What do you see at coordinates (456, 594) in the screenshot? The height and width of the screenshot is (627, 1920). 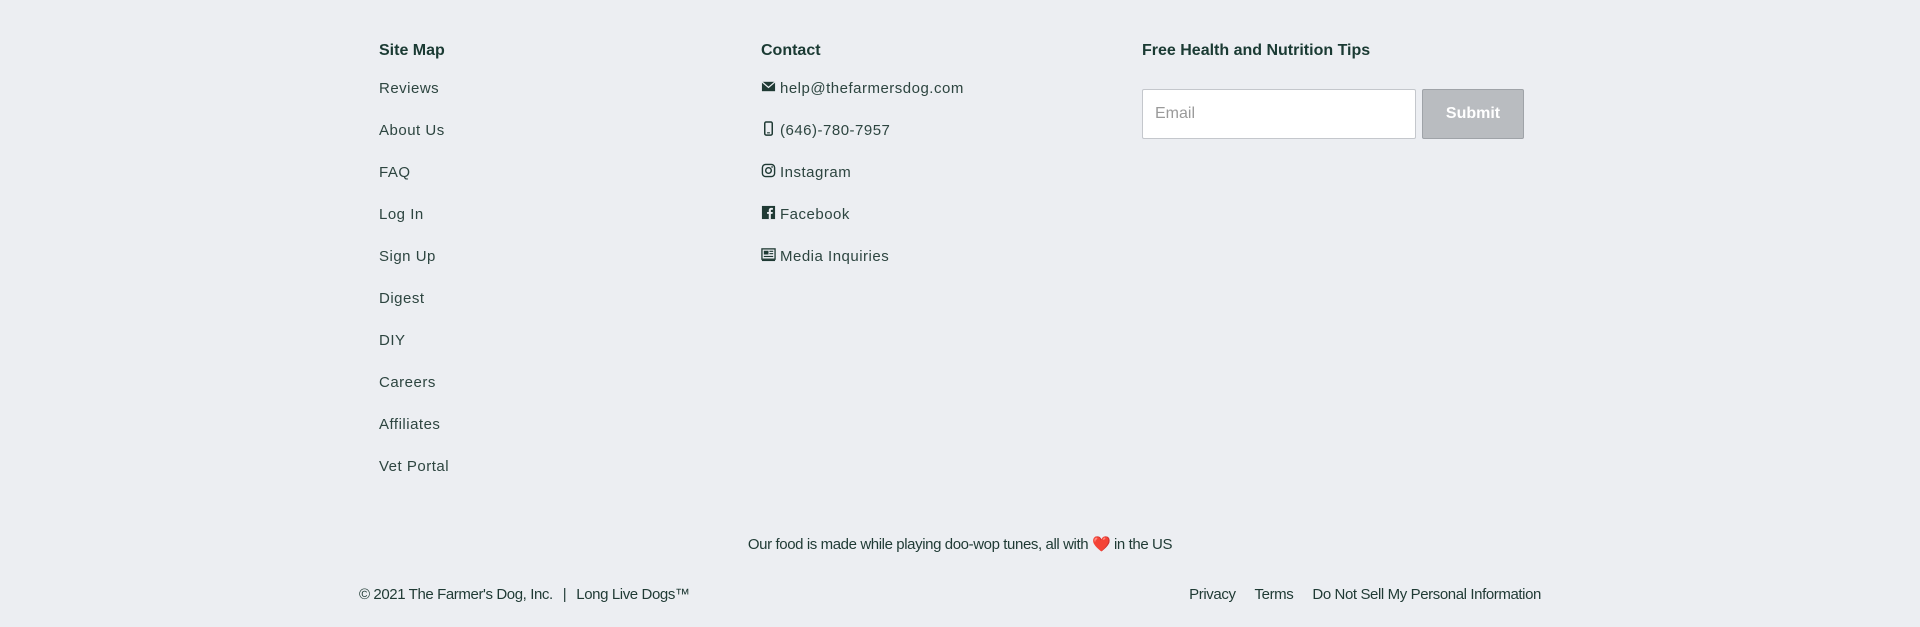 I see `copyright-text: © 2021 The Farmer's Dog, Inc.` at bounding box center [456, 594].